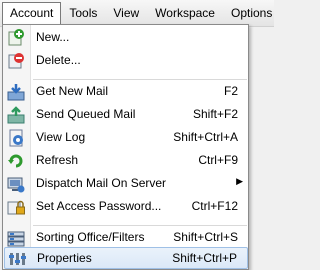 The image size is (320, 270). What do you see at coordinates (215, 114) in the screenshot?
I see `shortcut-label: Shift+F2` at bounding box center [215, 114].